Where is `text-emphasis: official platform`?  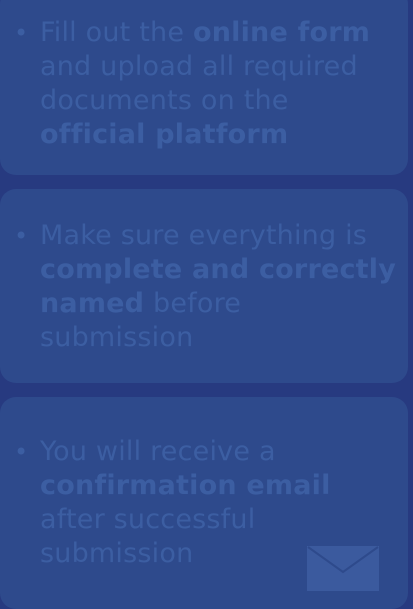
text-emphasis: official platform is located at coordinates (164, 134).